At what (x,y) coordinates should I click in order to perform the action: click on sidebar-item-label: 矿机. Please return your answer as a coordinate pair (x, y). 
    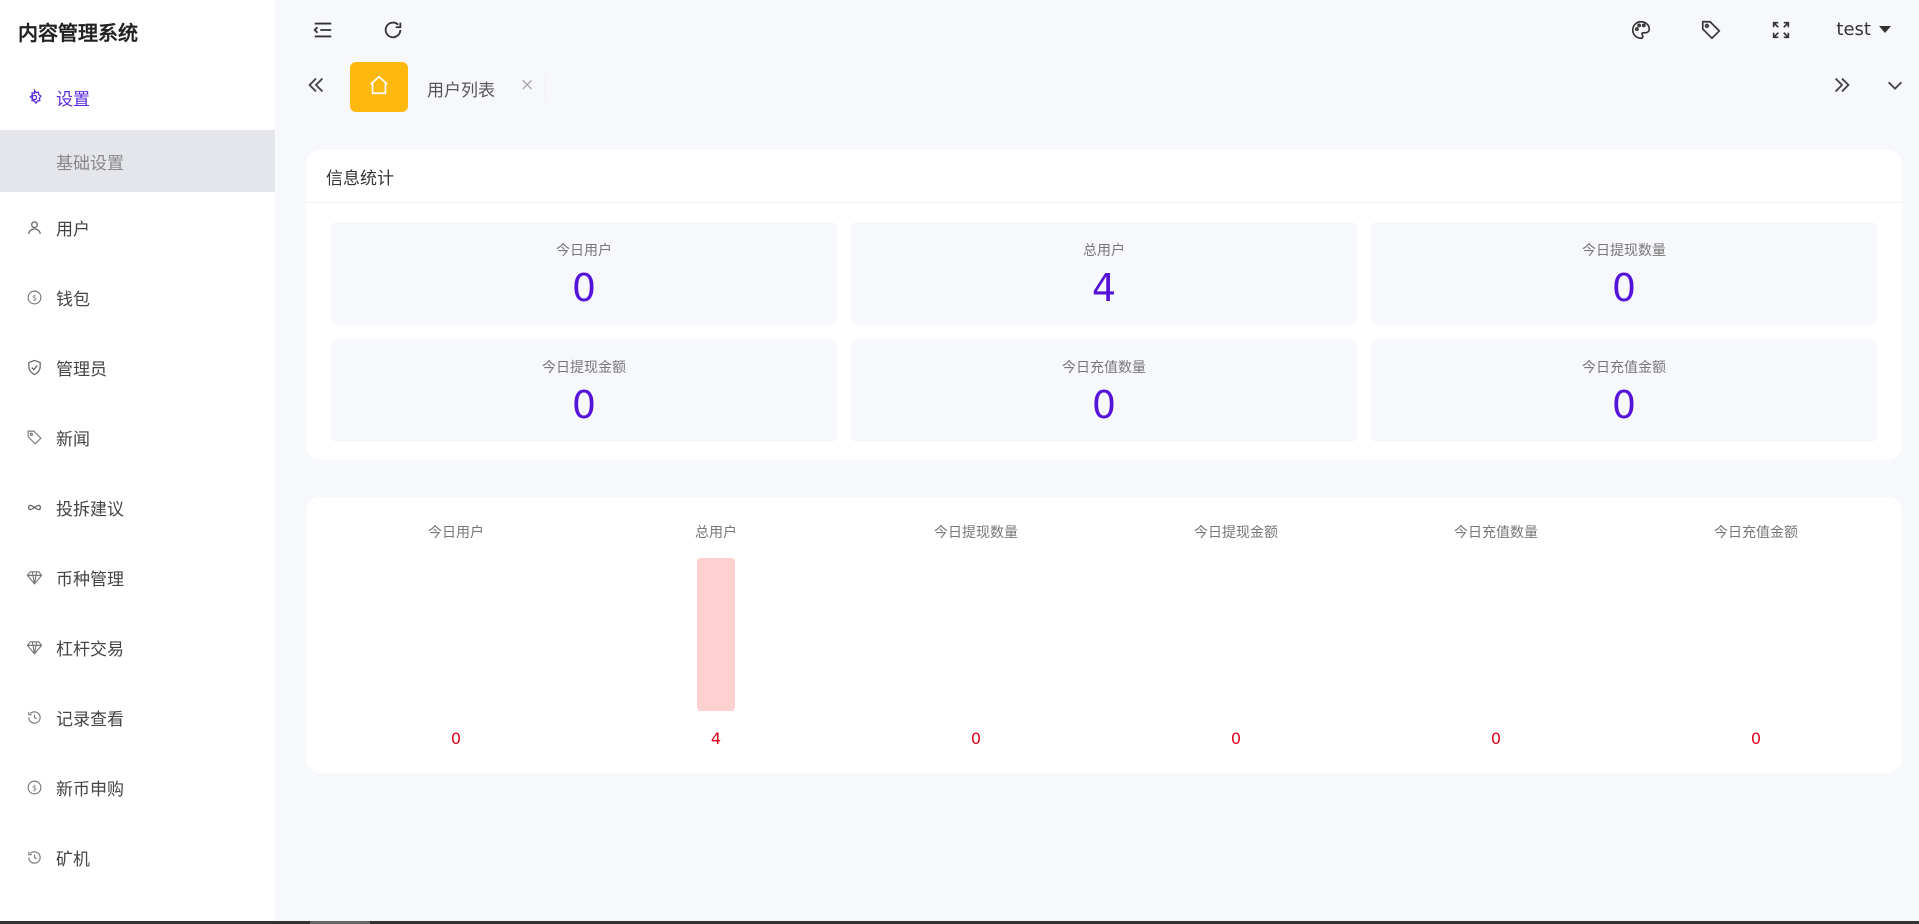
    Looking at the image, I should click on (73, 859).